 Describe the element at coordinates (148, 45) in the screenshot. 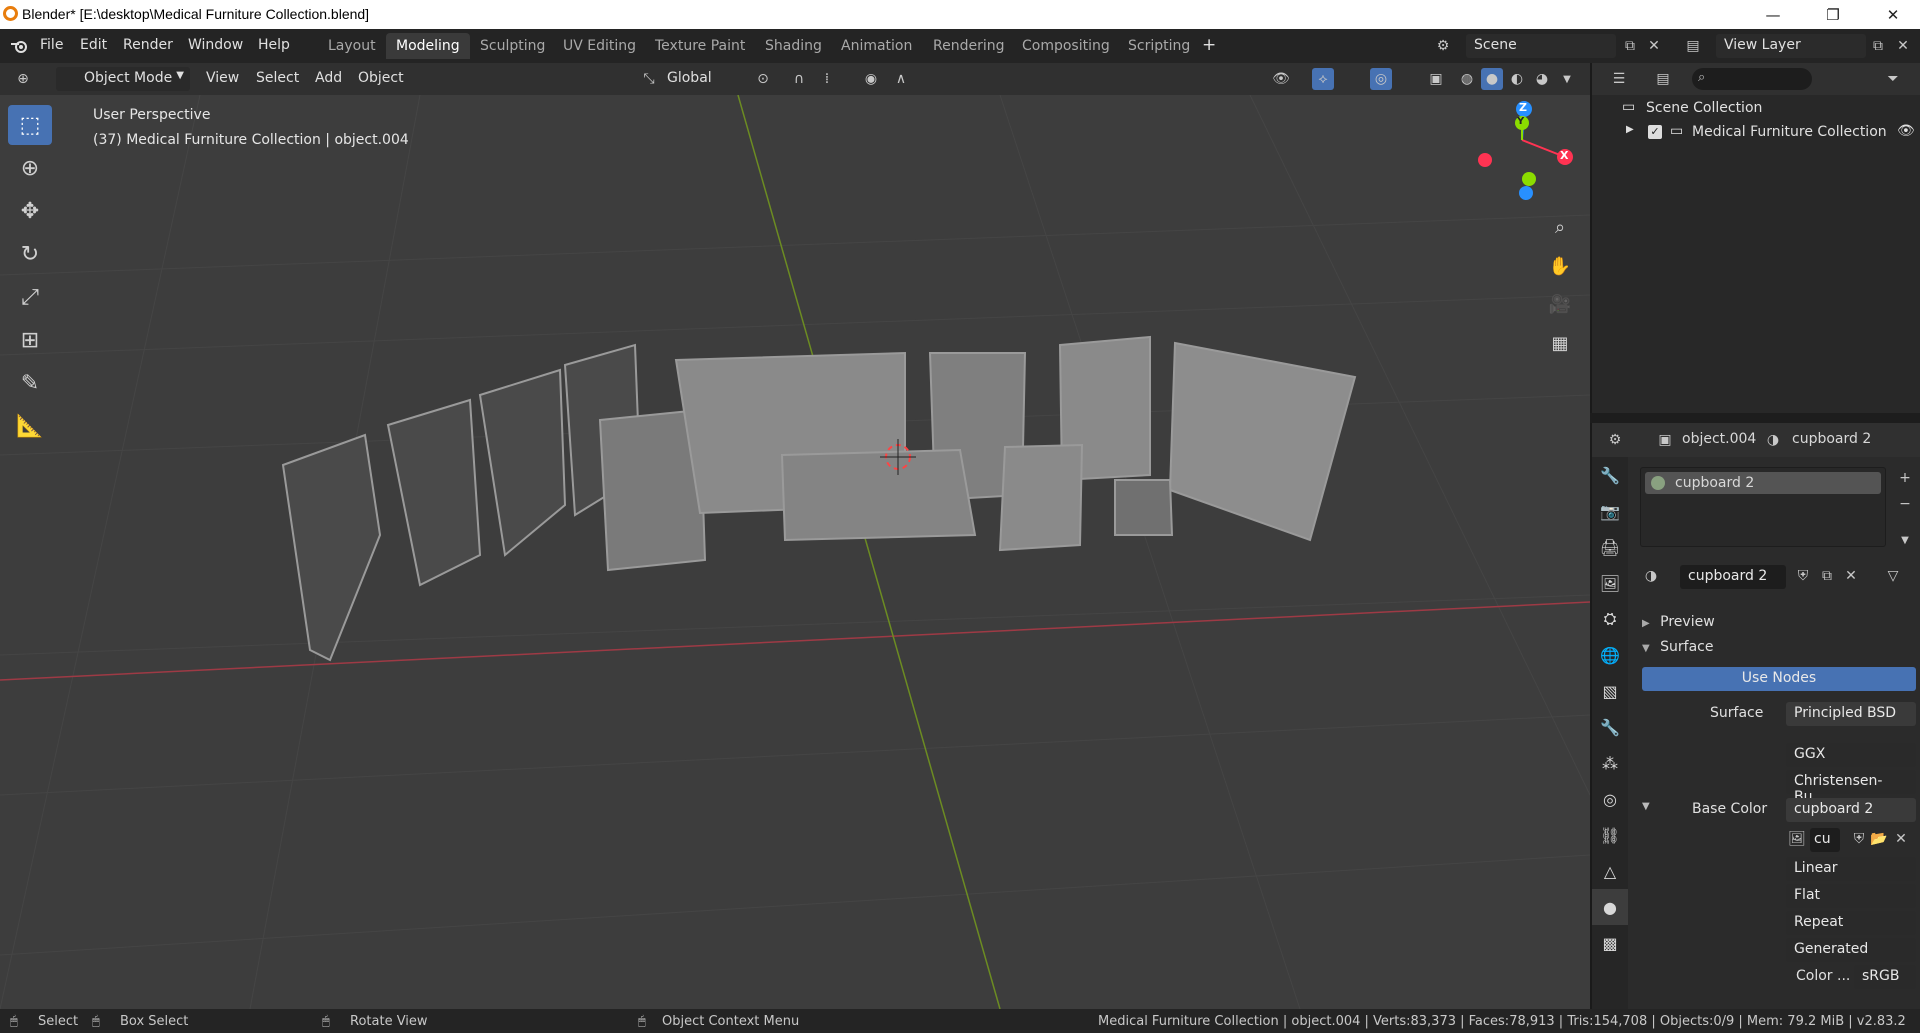

I see `menu-render: Render` at that location.